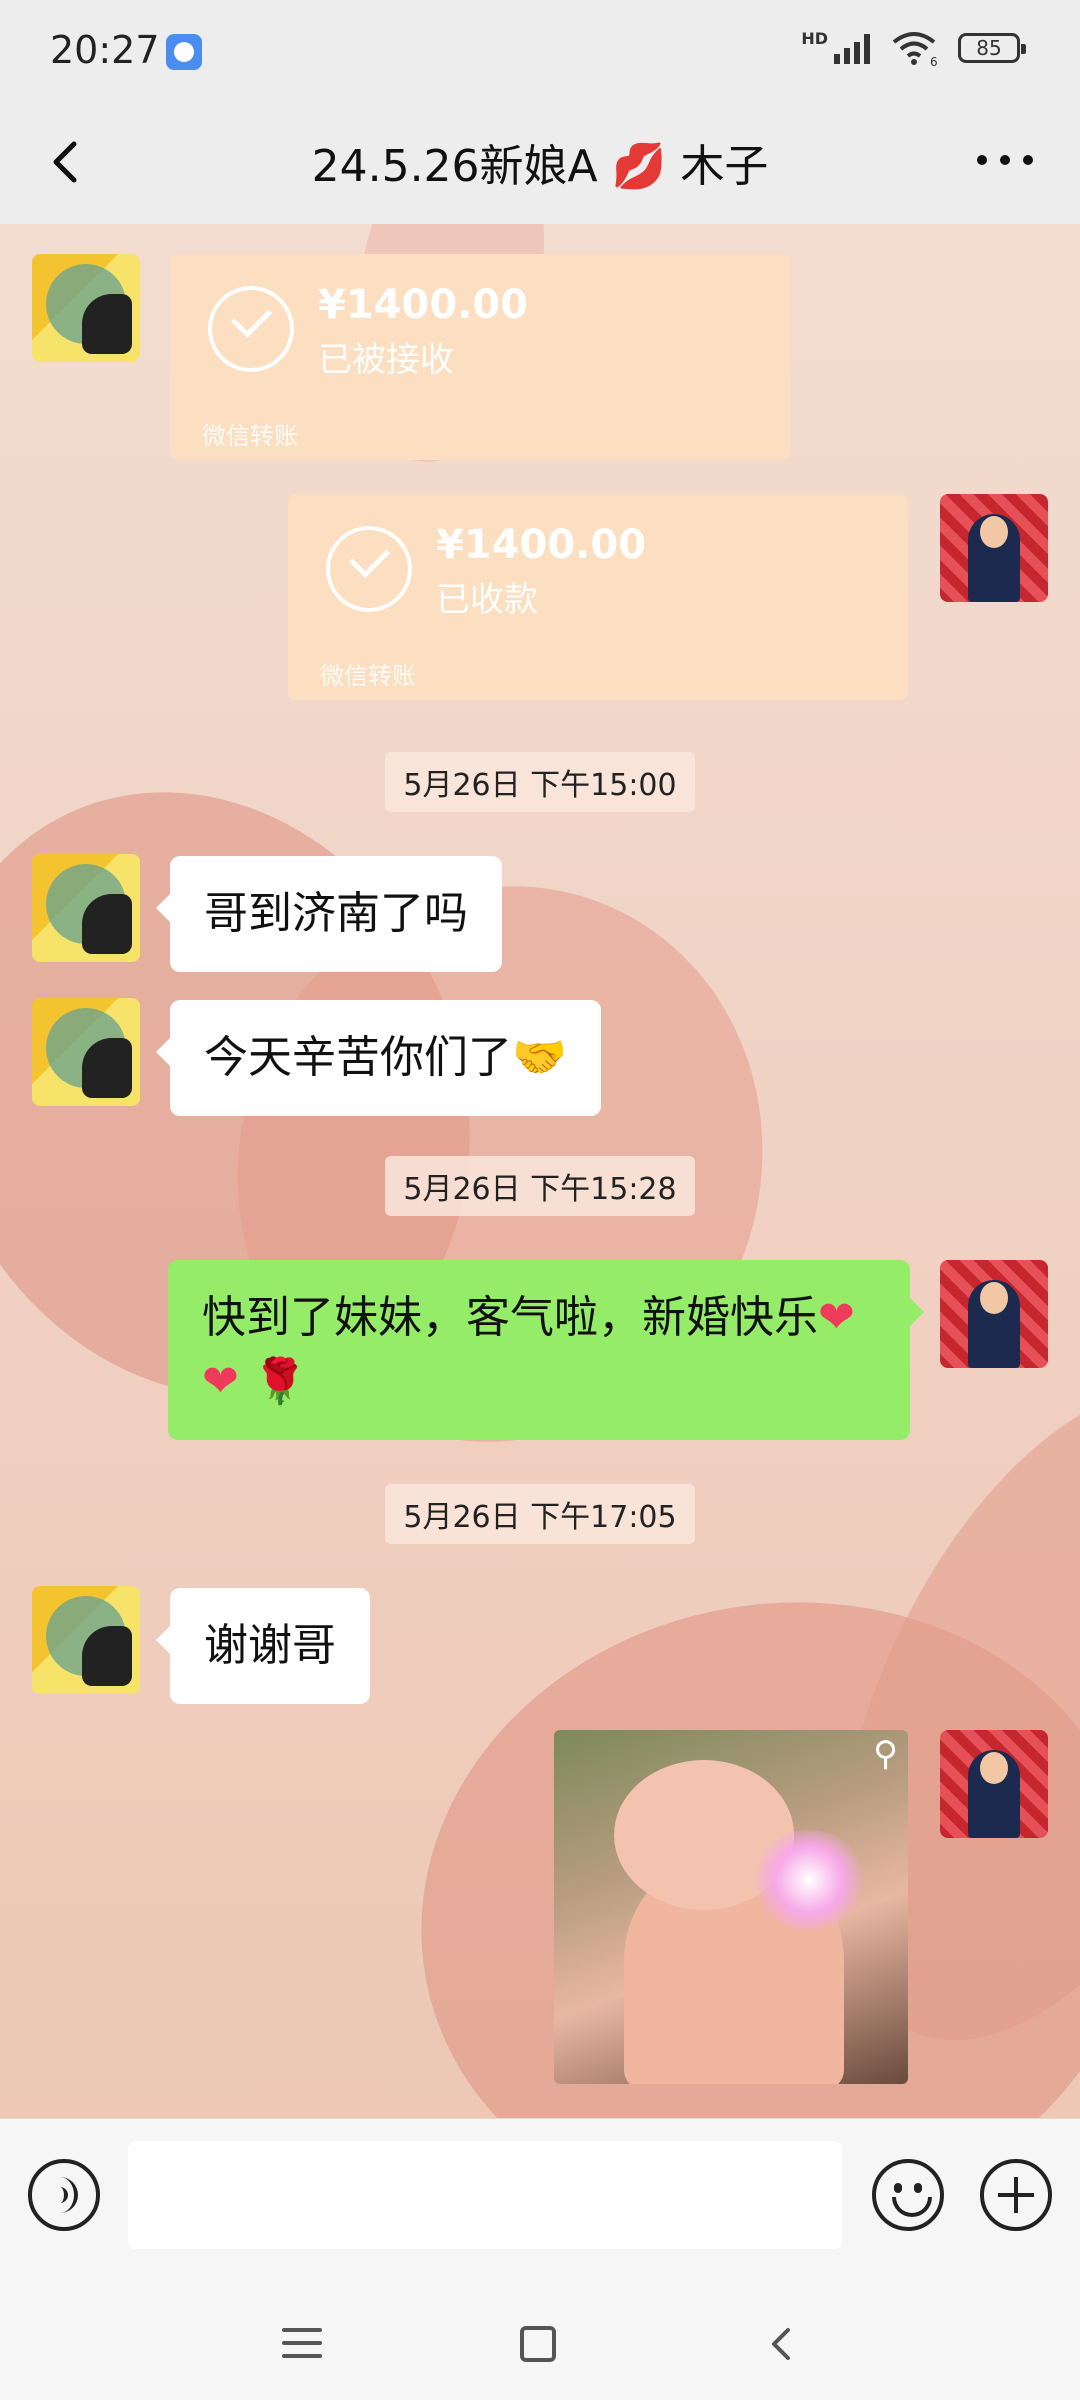 Image resolution: width=1080 pixels, height=2400 pixels. I want to click on wifi-sub-label: 6, so click(934, 60).